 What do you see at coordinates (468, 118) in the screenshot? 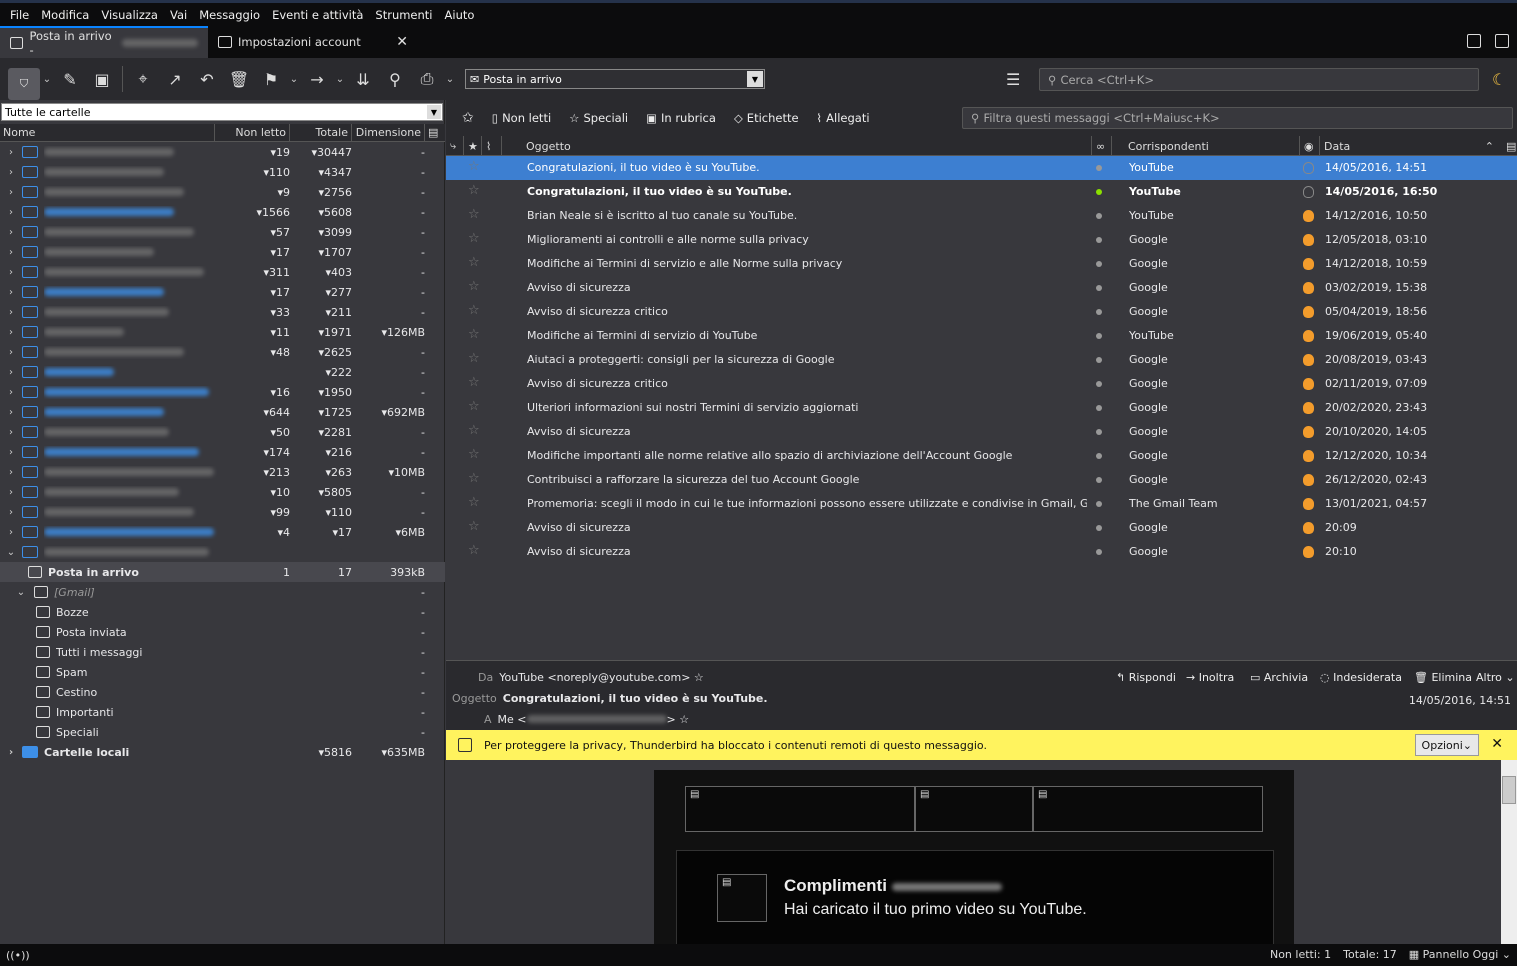
I see `pin-icon: ✩` at bounding box center [468, 118].